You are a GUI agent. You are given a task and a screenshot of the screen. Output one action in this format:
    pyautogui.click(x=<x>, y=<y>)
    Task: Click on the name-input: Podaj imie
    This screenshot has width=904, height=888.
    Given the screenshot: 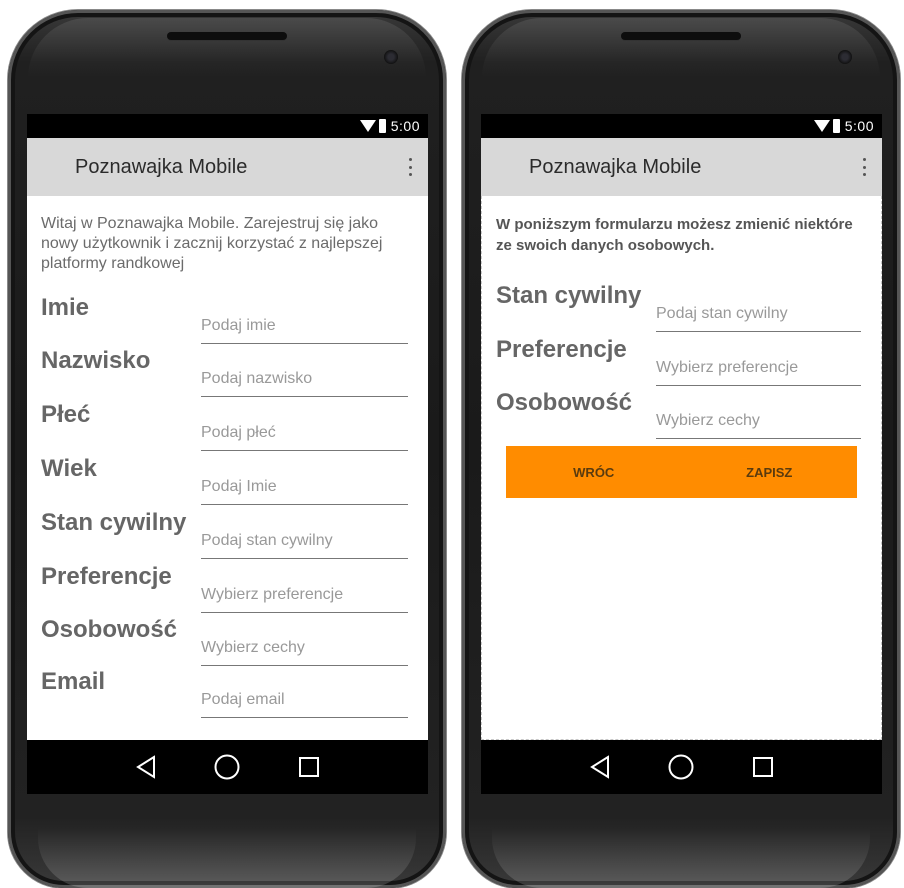 What is the action you would take?
    pyautogui.click(x=304, y=326)
    